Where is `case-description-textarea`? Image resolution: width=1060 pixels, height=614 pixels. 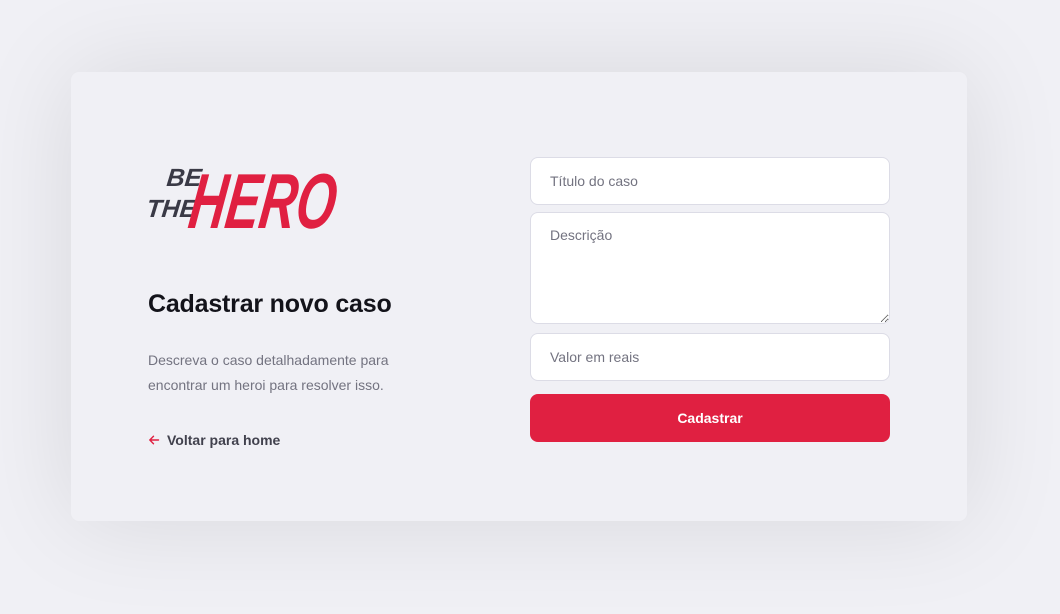 case-description-textarea is located at coordinates (710, 268).